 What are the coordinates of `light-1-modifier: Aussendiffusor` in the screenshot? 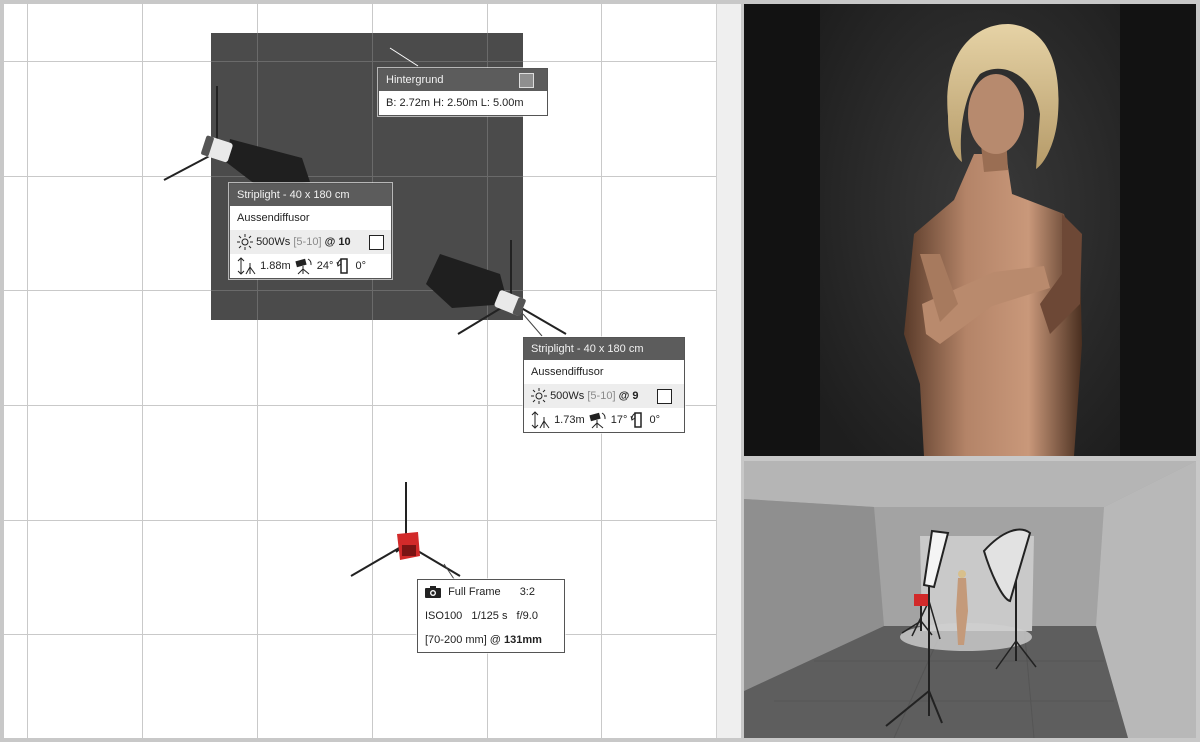 It's located at (310, 218).